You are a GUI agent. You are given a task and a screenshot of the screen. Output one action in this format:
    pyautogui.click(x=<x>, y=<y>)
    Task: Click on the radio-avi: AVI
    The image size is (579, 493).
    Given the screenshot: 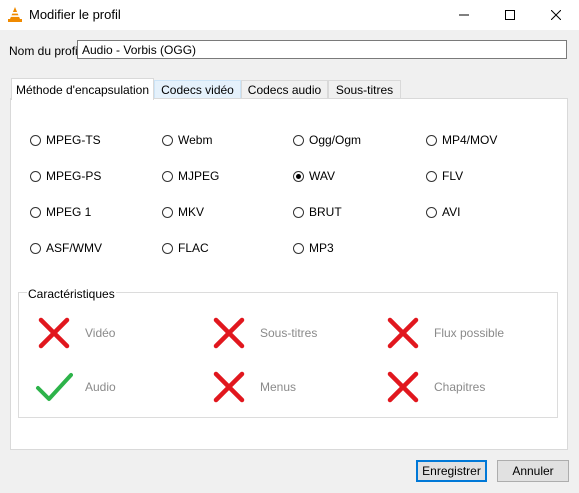 What is the action you would take?
    pyautogui.click(x=443, y=212)
    